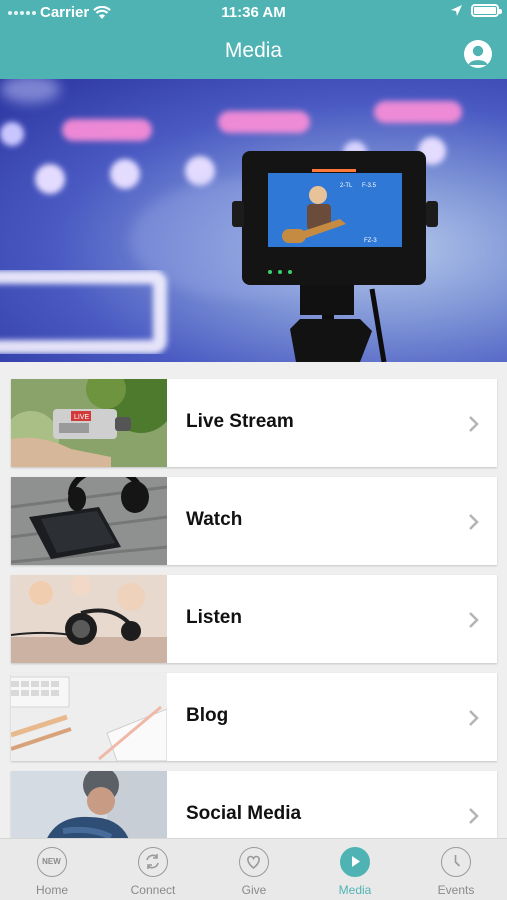 The height and width of the screenshot is (900, 507). I want to click on svg-text: FZ-3, so click(370, 241).